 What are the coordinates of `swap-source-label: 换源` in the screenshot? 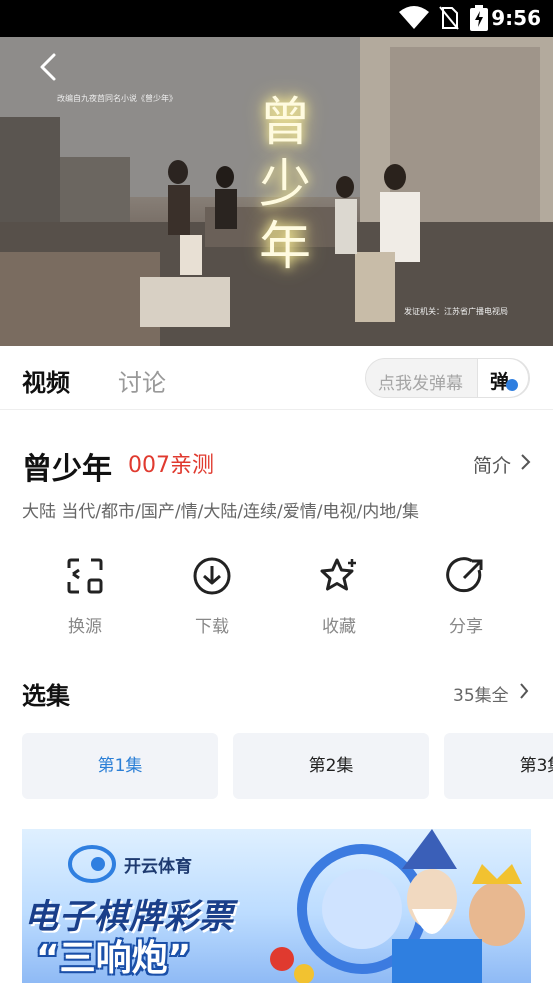 It's located at (85, 627).